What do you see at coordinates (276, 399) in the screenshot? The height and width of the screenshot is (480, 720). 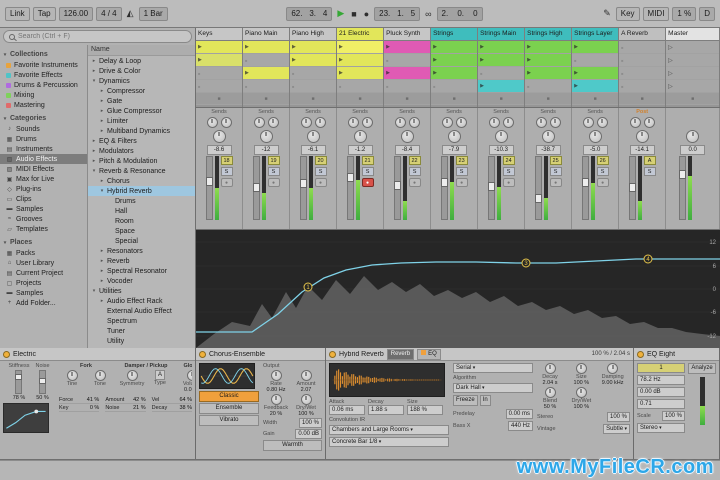 I see `feedback-knob` at bounding box center [276, 399].